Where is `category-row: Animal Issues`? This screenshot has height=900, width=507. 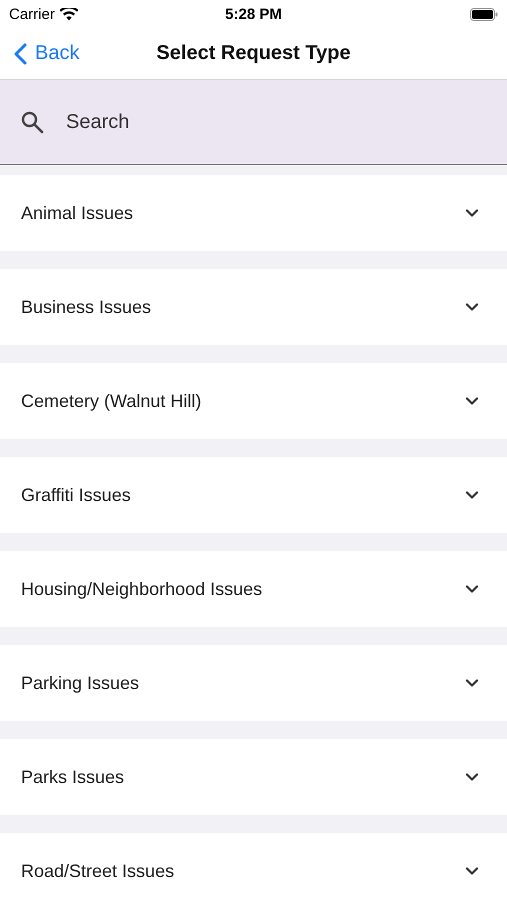
category-row: Animal Issues is located at coordinates (253, 213).